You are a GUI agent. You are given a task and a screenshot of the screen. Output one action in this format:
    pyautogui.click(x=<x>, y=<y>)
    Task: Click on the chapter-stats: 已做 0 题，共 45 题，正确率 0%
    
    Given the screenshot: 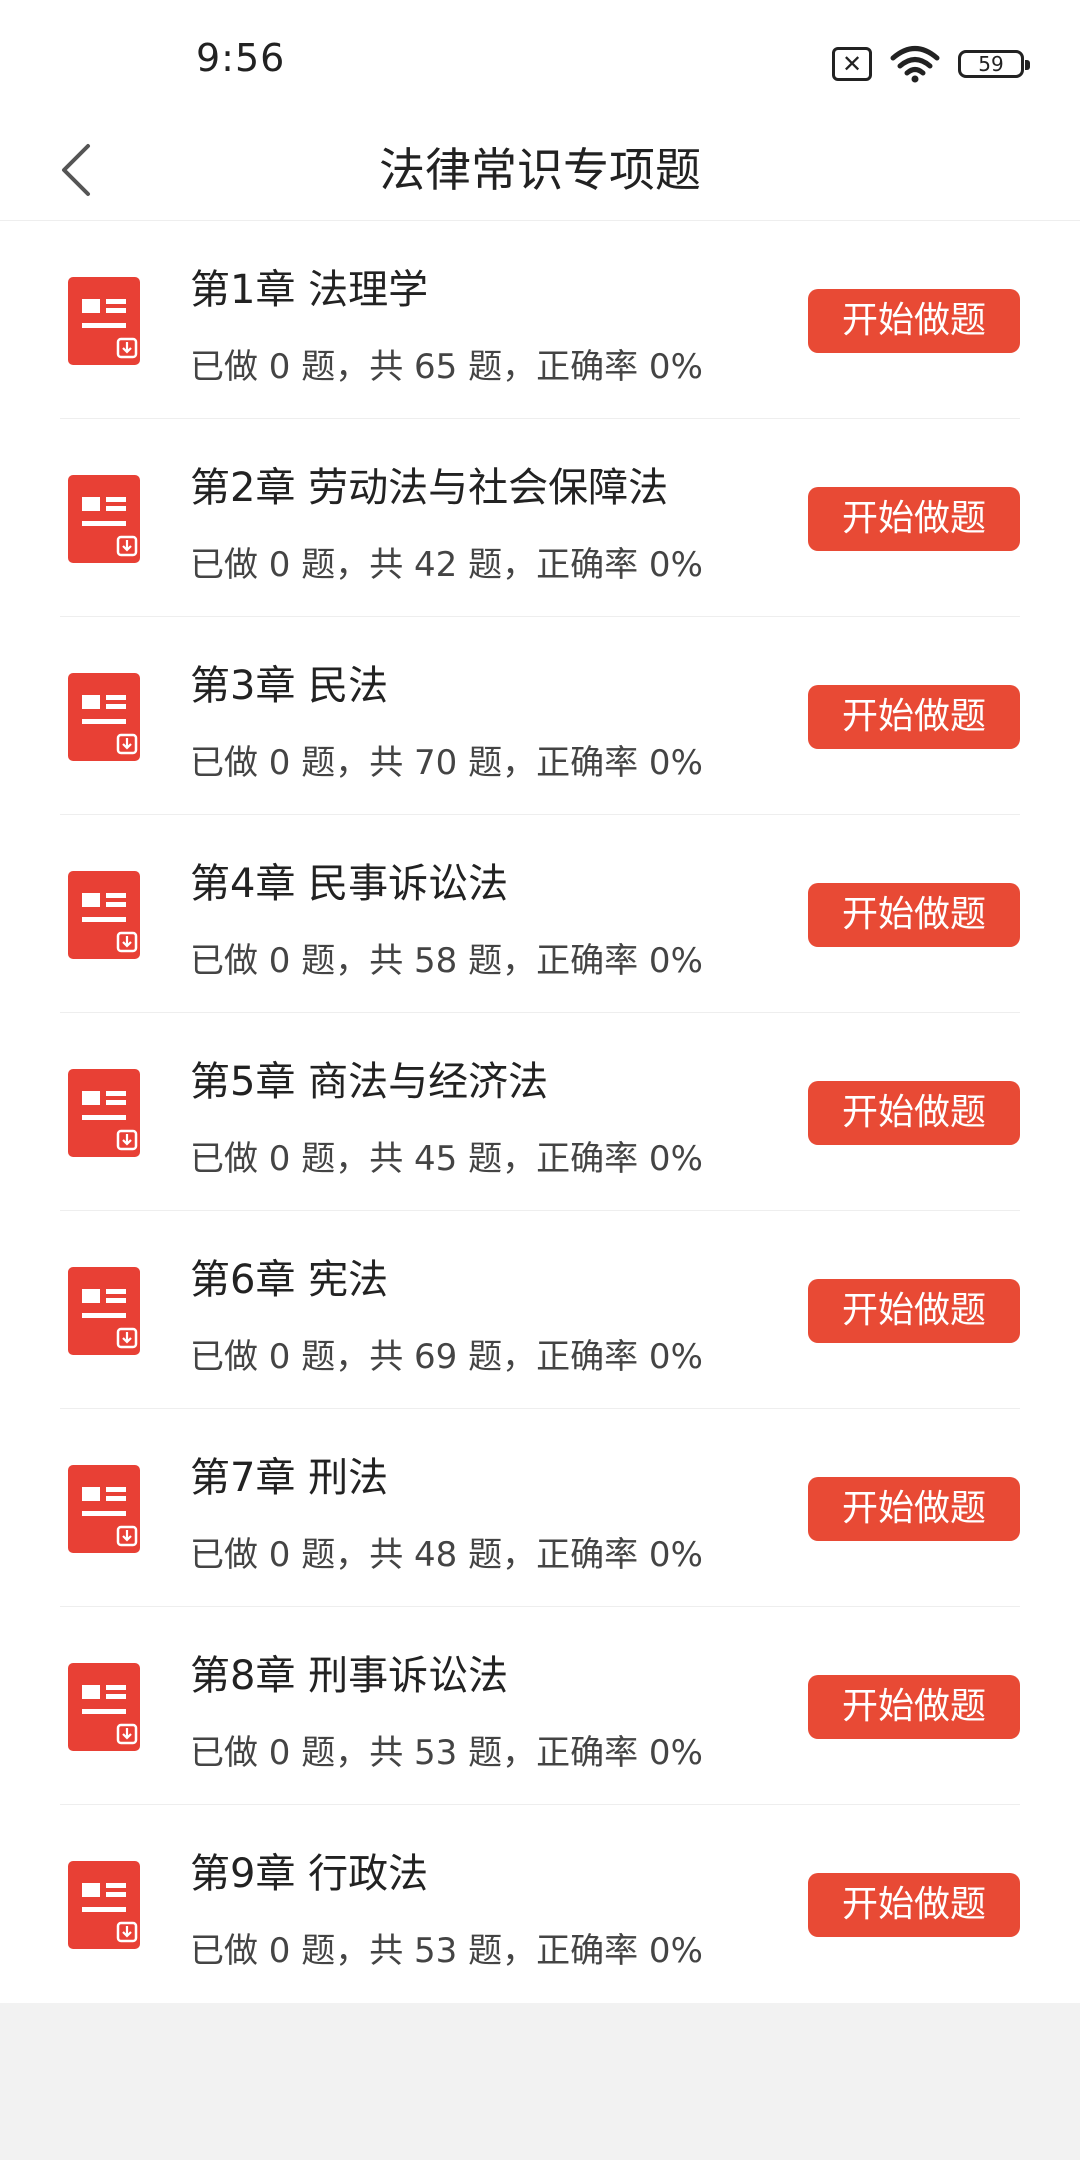 What is the action you would take?
    pyautogui.click(x=446, y=1159)
    